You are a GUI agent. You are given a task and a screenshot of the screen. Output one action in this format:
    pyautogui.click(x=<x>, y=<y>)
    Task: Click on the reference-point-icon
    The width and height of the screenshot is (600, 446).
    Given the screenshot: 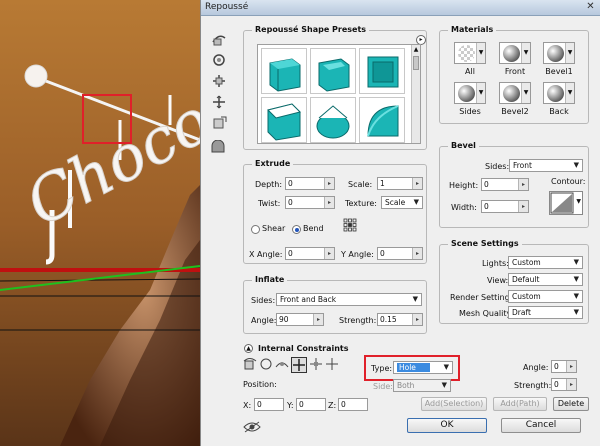 What is the action you would take?
    pyautogui.click(x=350, y=226)
    